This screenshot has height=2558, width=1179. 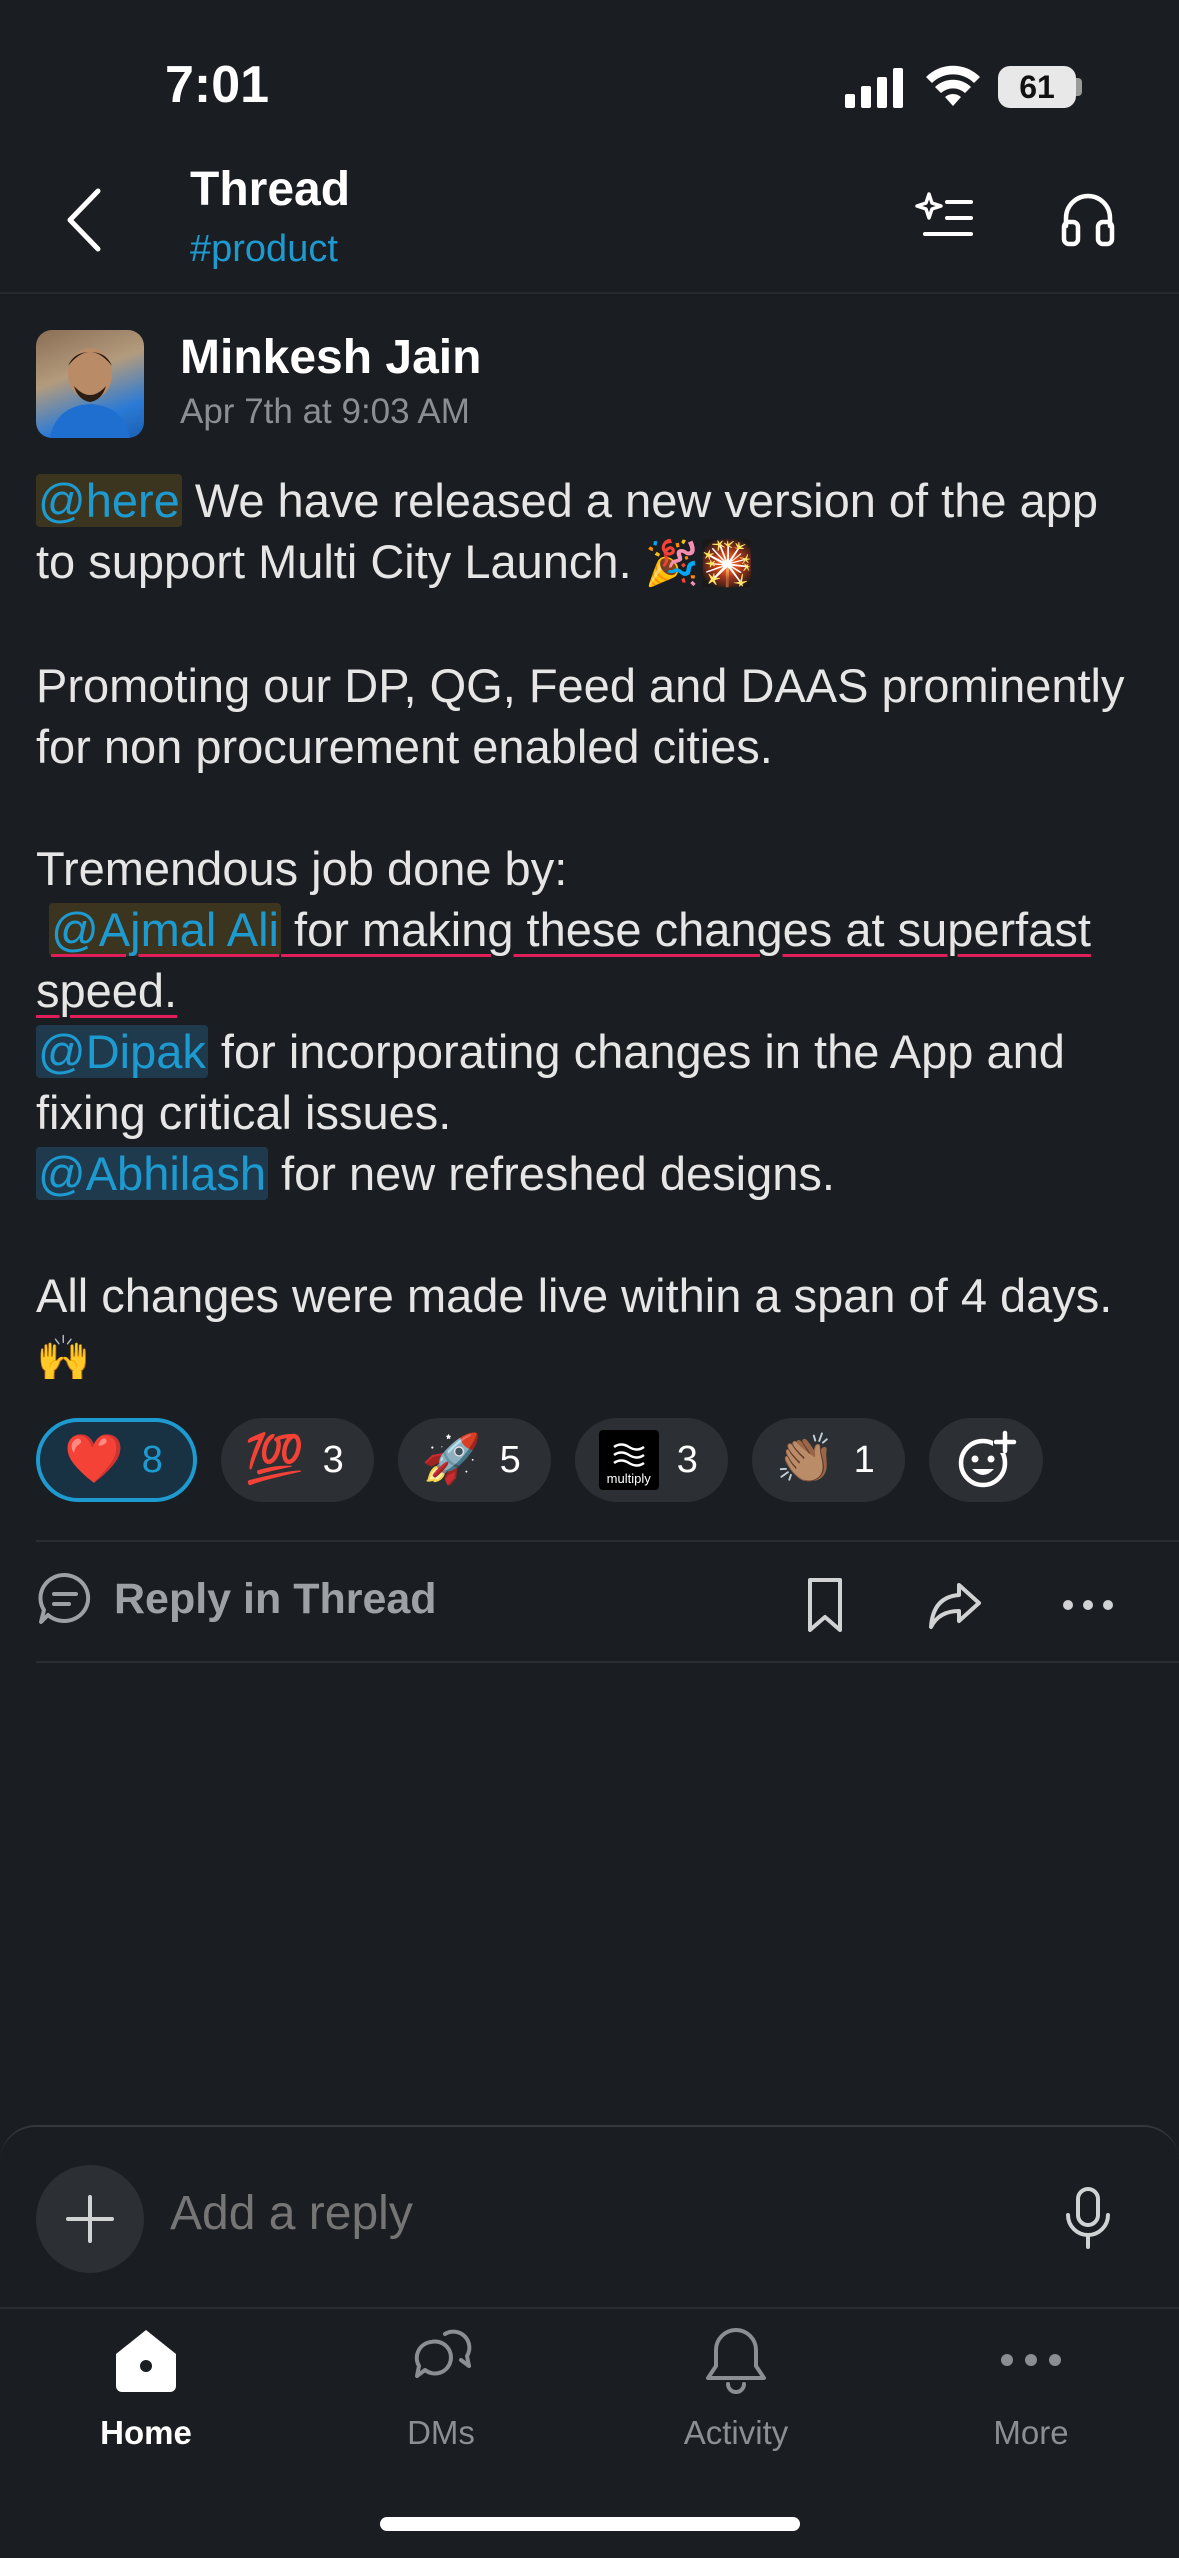 I want to click on microphone-icon, so click(x=1088, y=2218).